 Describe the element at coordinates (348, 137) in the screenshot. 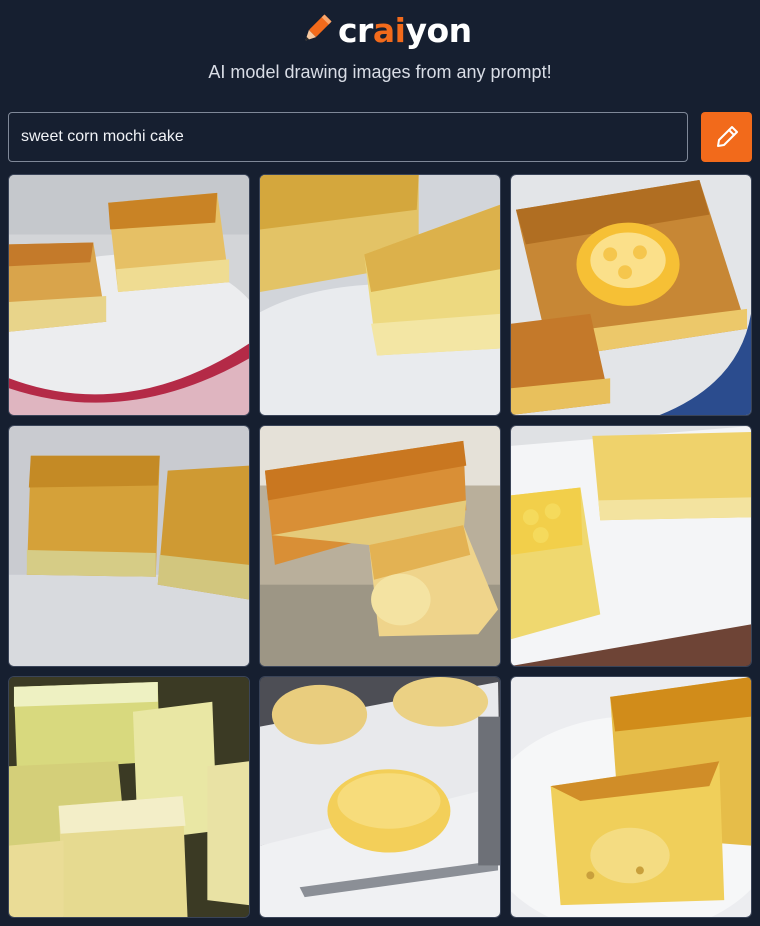

I see `prompt-input` at that location.